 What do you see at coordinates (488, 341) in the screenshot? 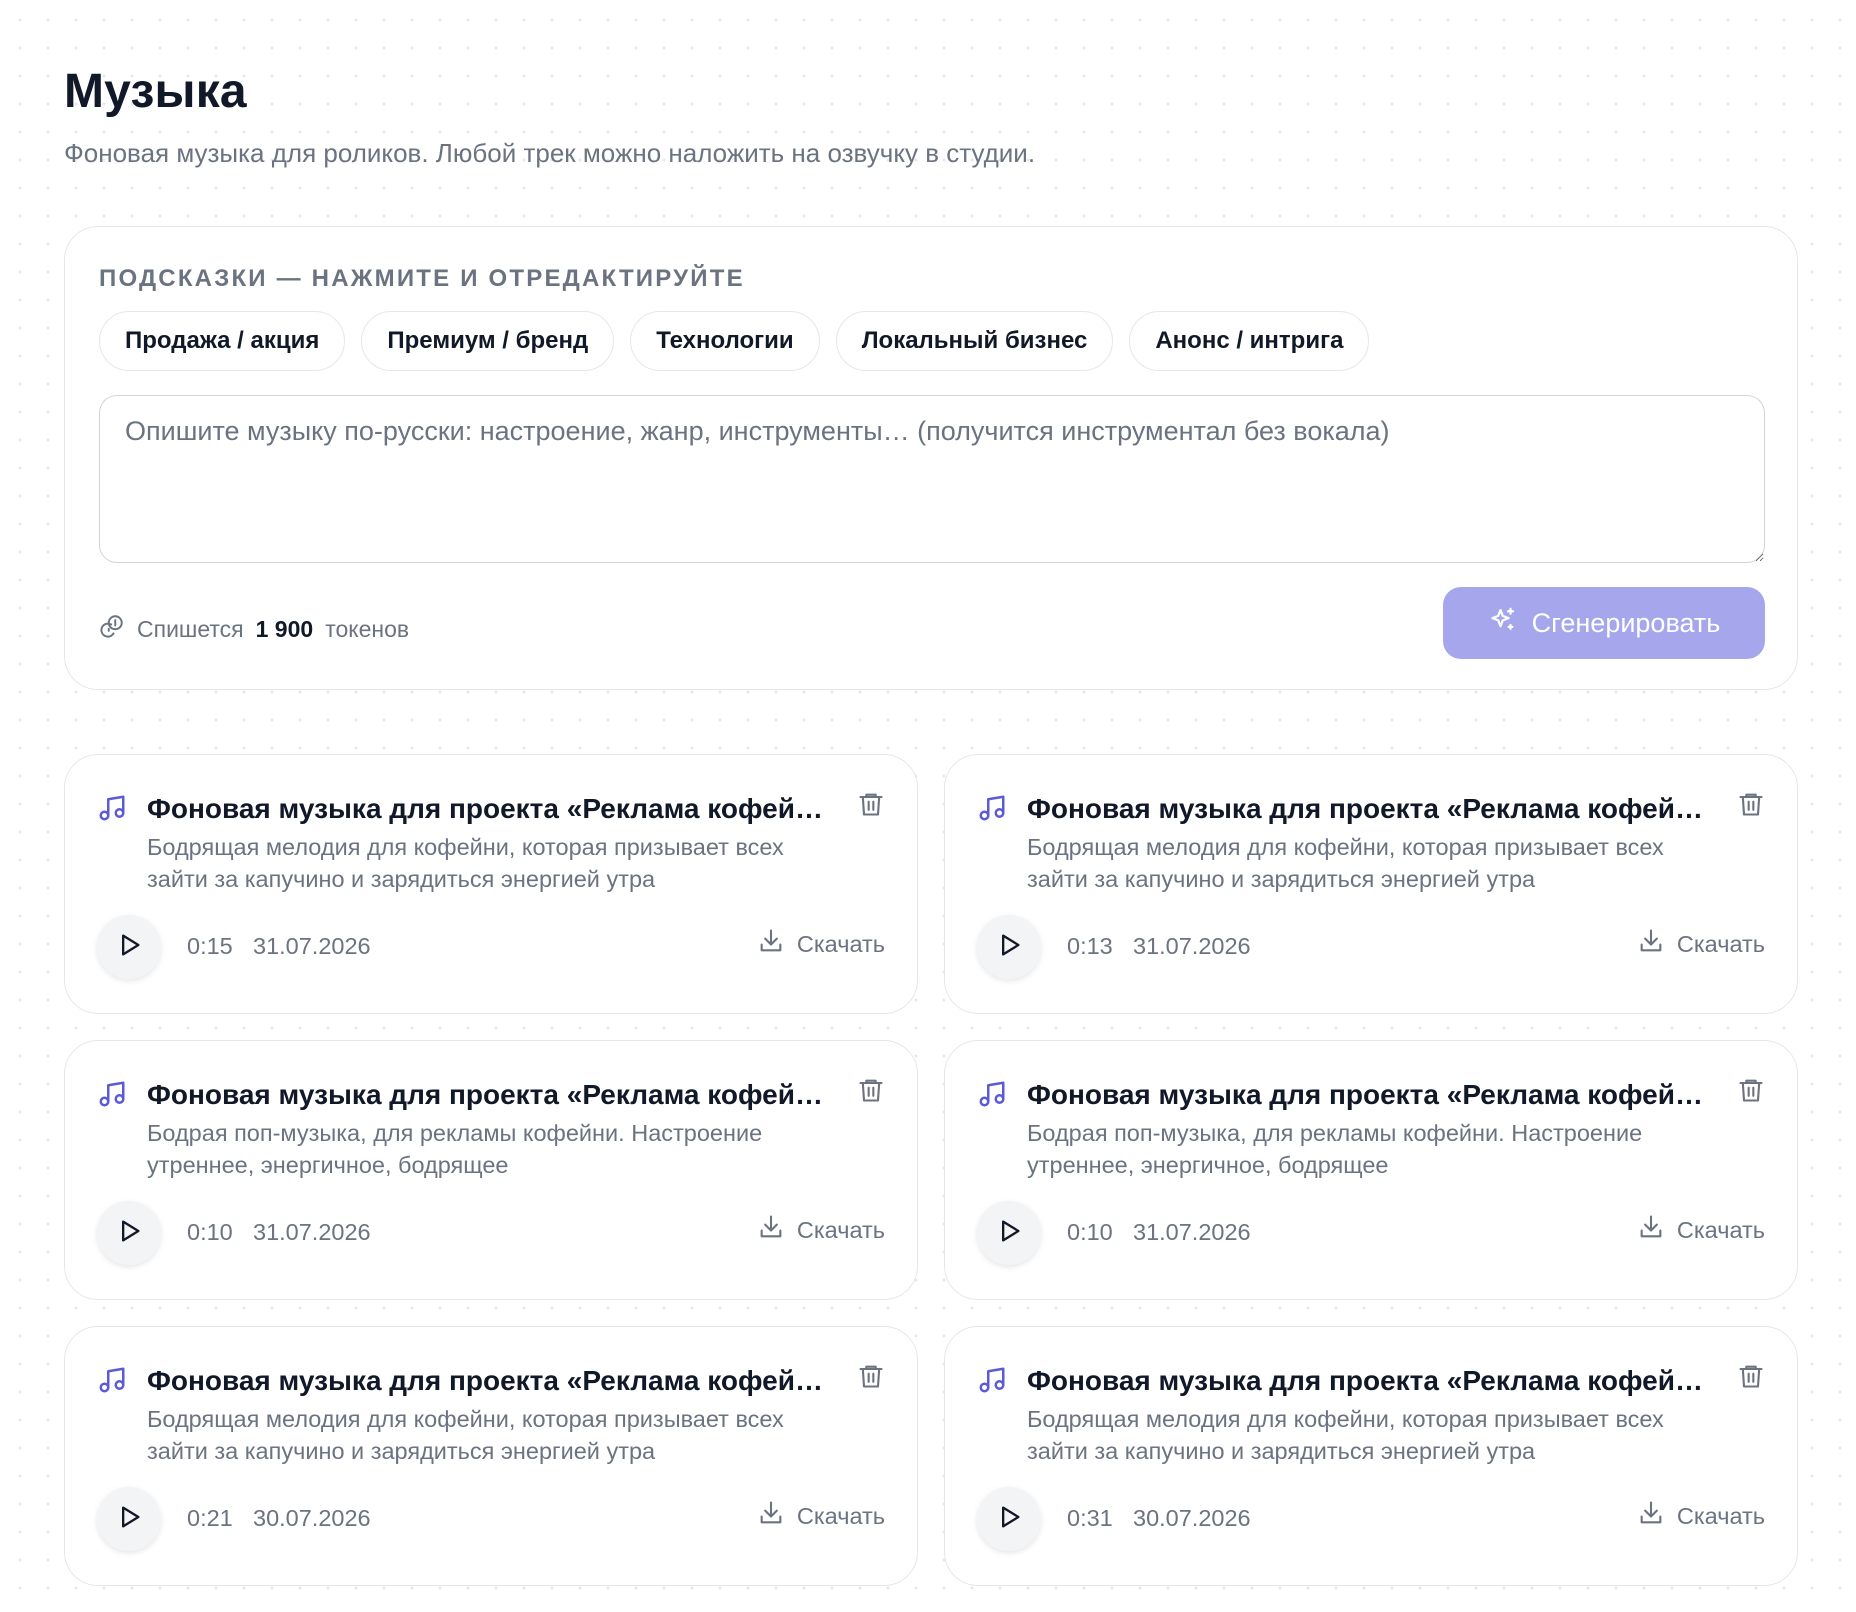
I see `hint-chip-premium: Премиум / бренд` at bounding box center [488, 341].